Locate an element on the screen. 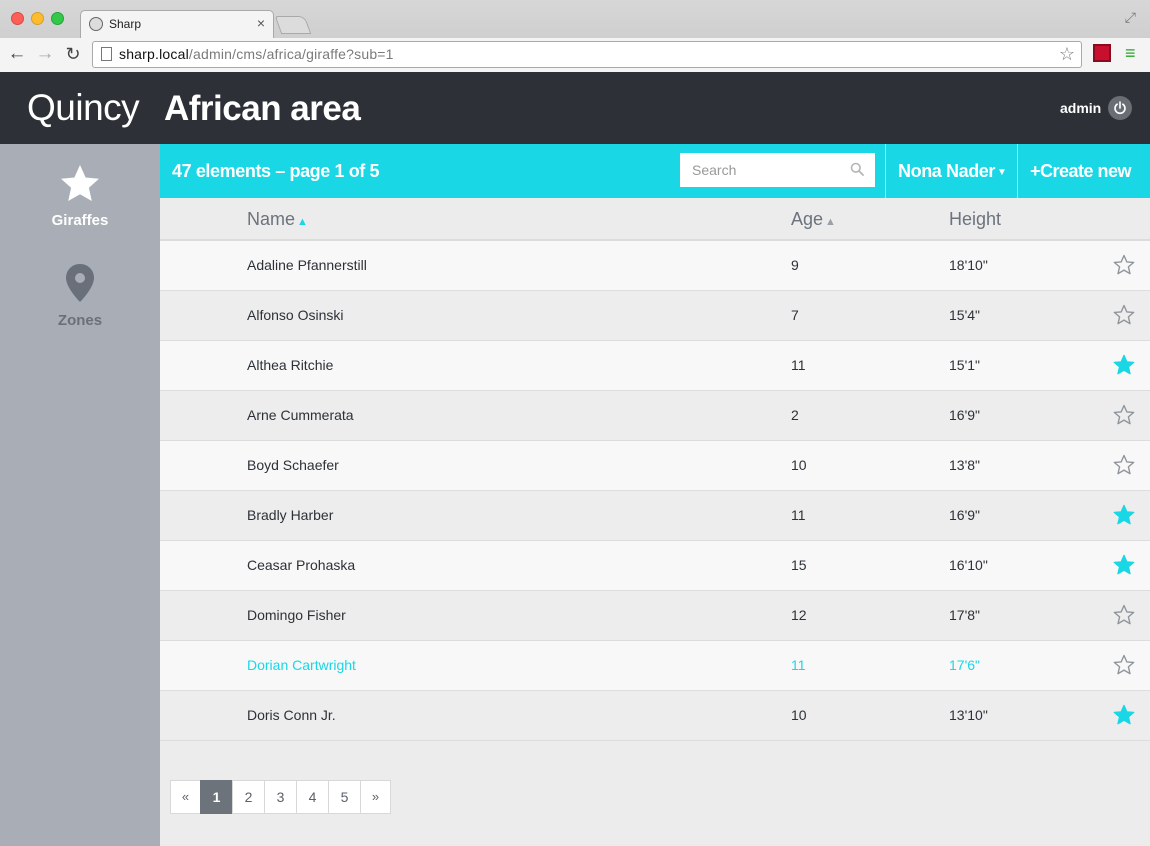 This screenshot has height=846, width=1150. pagination-page-2: 2 is located at coordinates (248, 797).